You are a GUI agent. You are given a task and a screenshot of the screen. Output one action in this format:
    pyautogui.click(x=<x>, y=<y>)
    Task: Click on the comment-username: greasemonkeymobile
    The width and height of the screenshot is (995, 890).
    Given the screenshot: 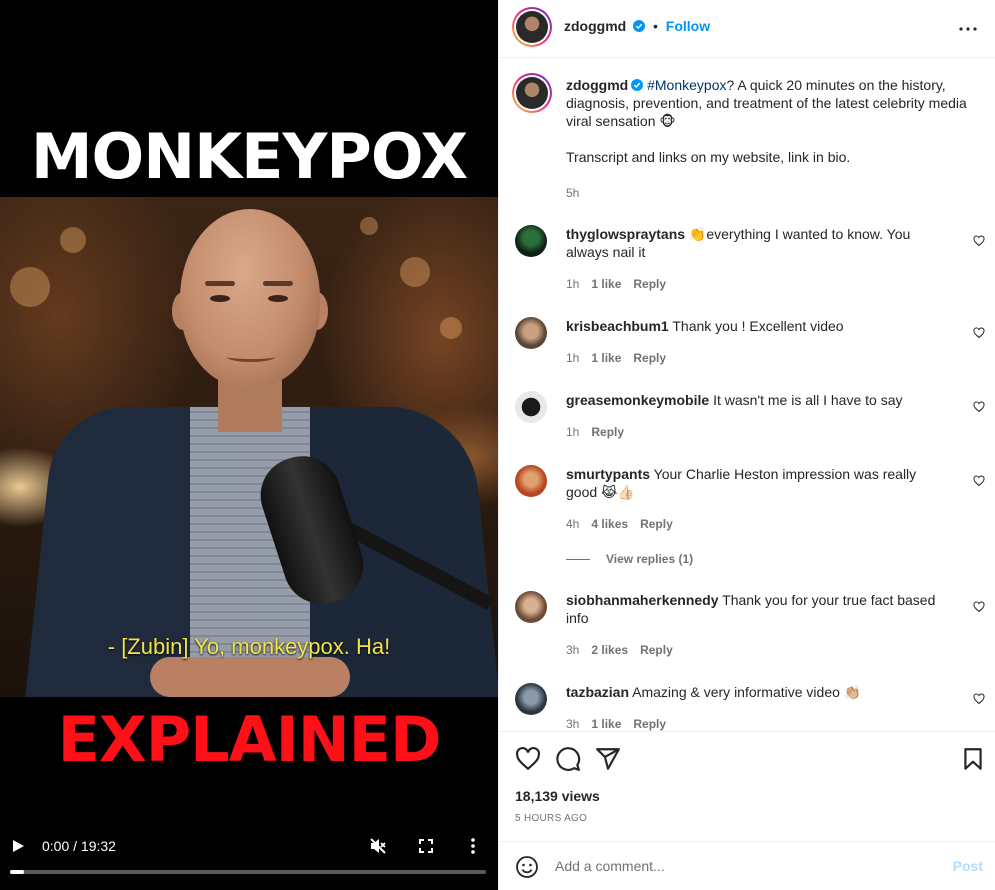 What is the action you would take?
    pyautogui.click(x=637, y=400)
    